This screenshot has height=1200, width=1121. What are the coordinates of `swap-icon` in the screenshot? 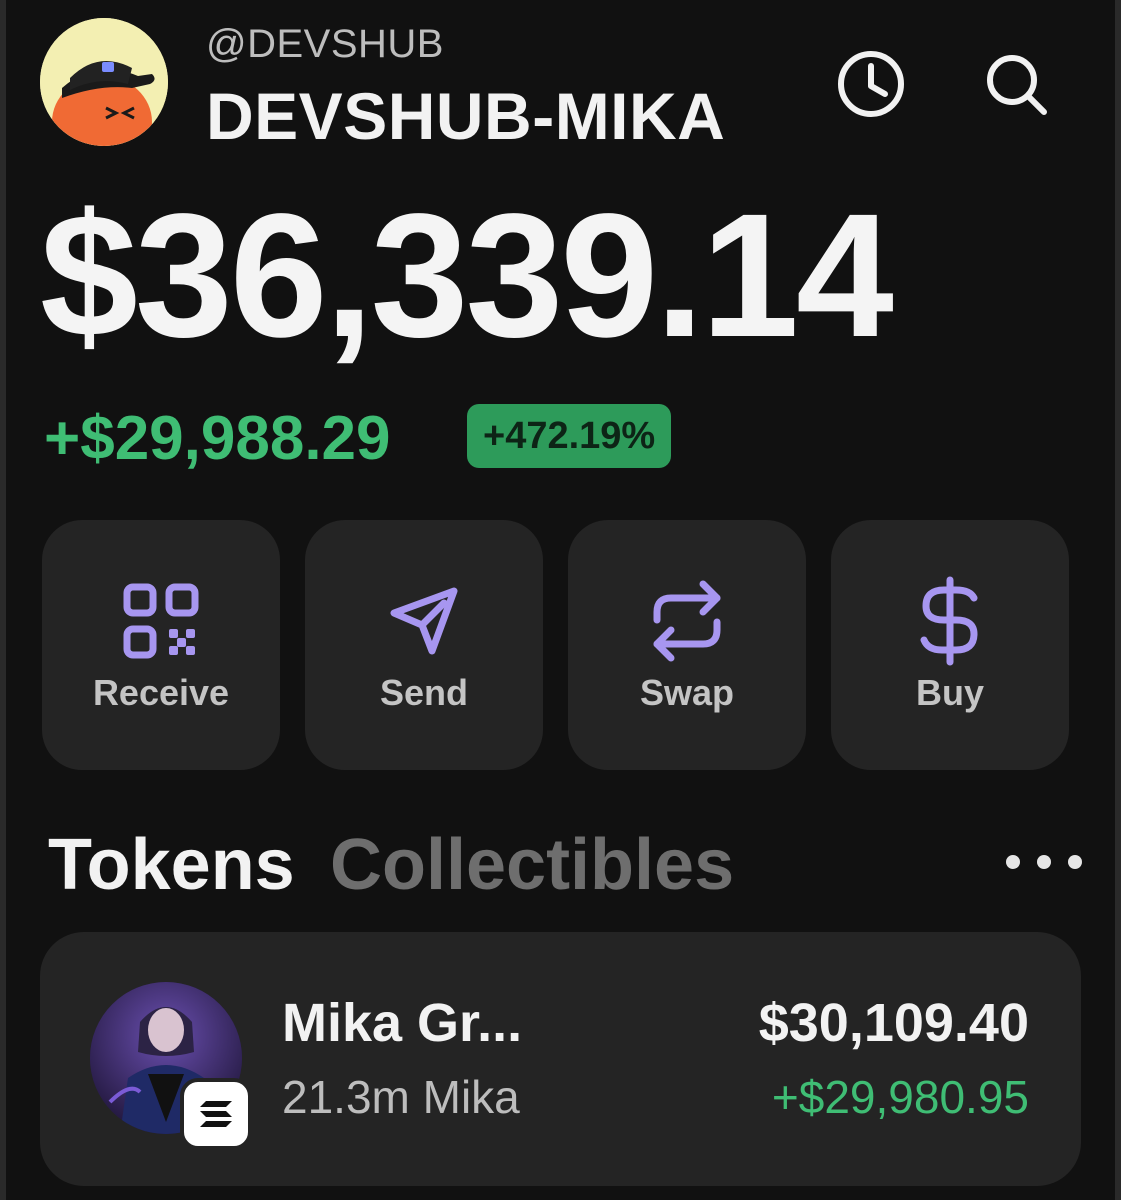 It's located at (687, 621).